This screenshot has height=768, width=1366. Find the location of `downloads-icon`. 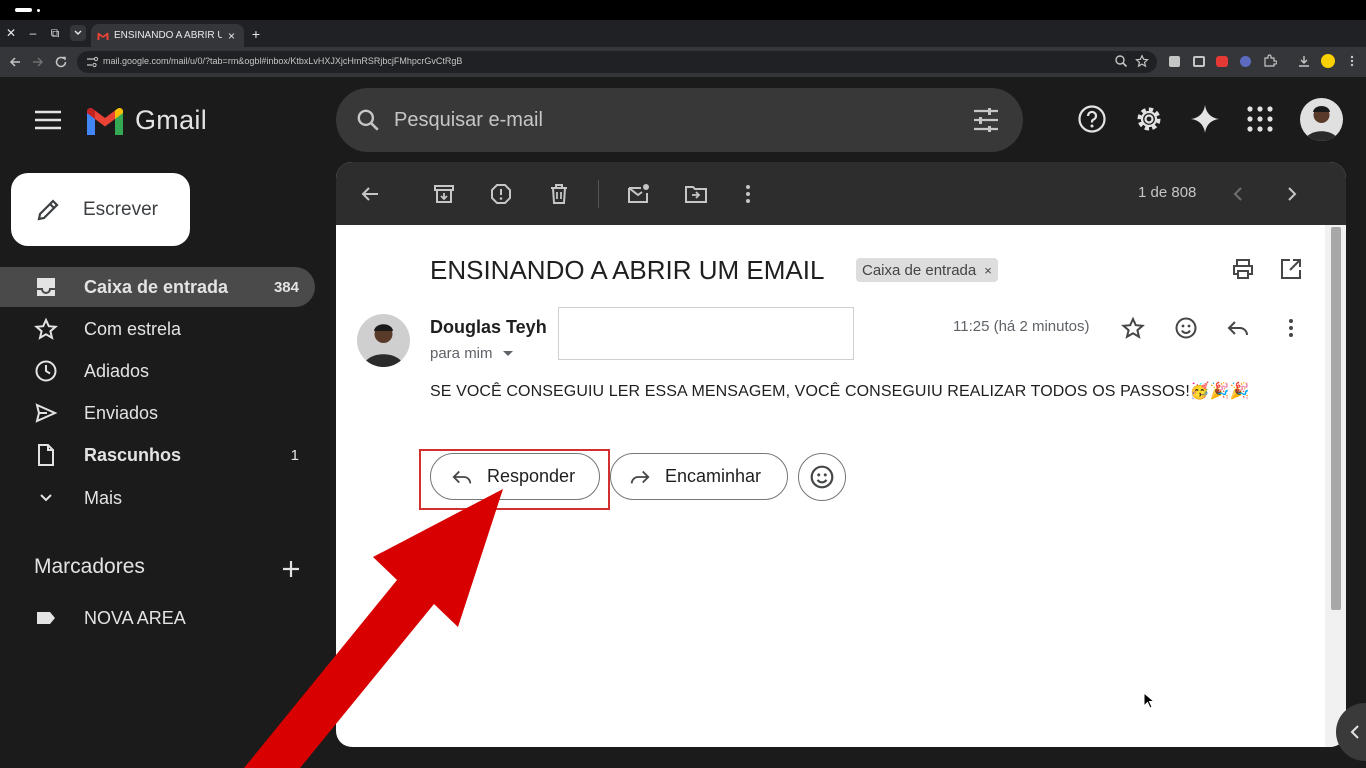

downloads-icon is located at coordinates (1304, 61).